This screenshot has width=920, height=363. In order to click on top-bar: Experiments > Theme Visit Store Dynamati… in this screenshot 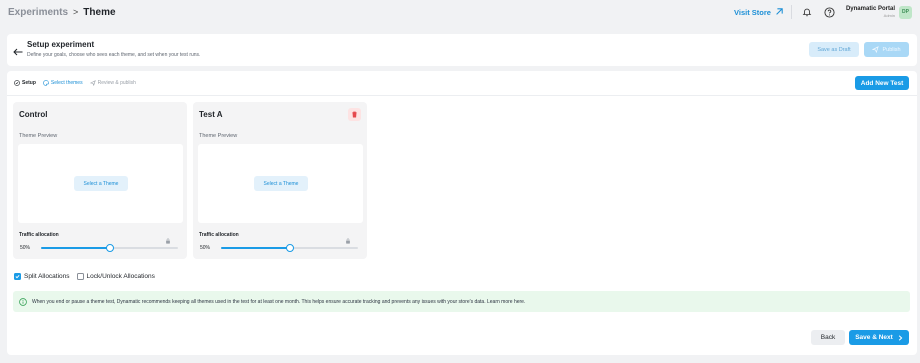, I will do `click(460, 12)`.